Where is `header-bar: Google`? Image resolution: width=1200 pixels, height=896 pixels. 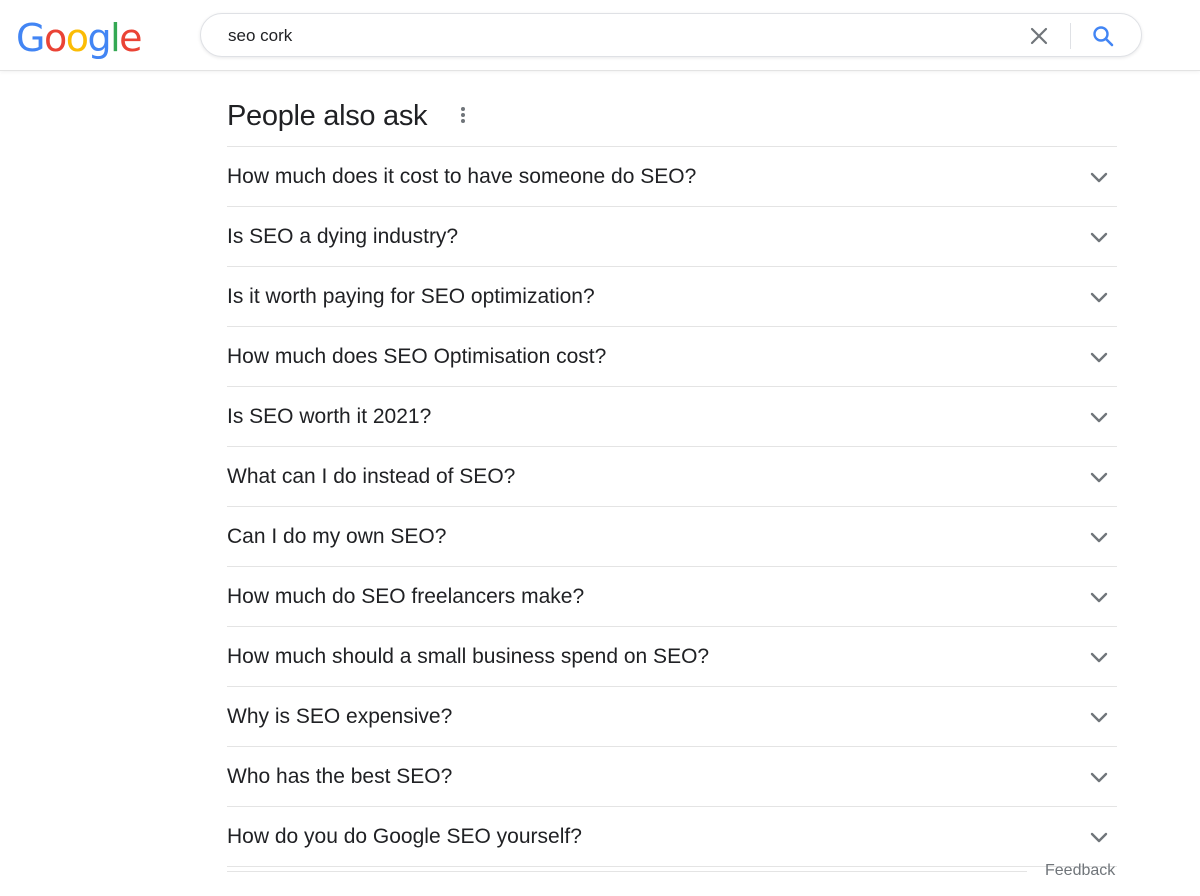
header-bar: Google is located at coordinates (600, 35).